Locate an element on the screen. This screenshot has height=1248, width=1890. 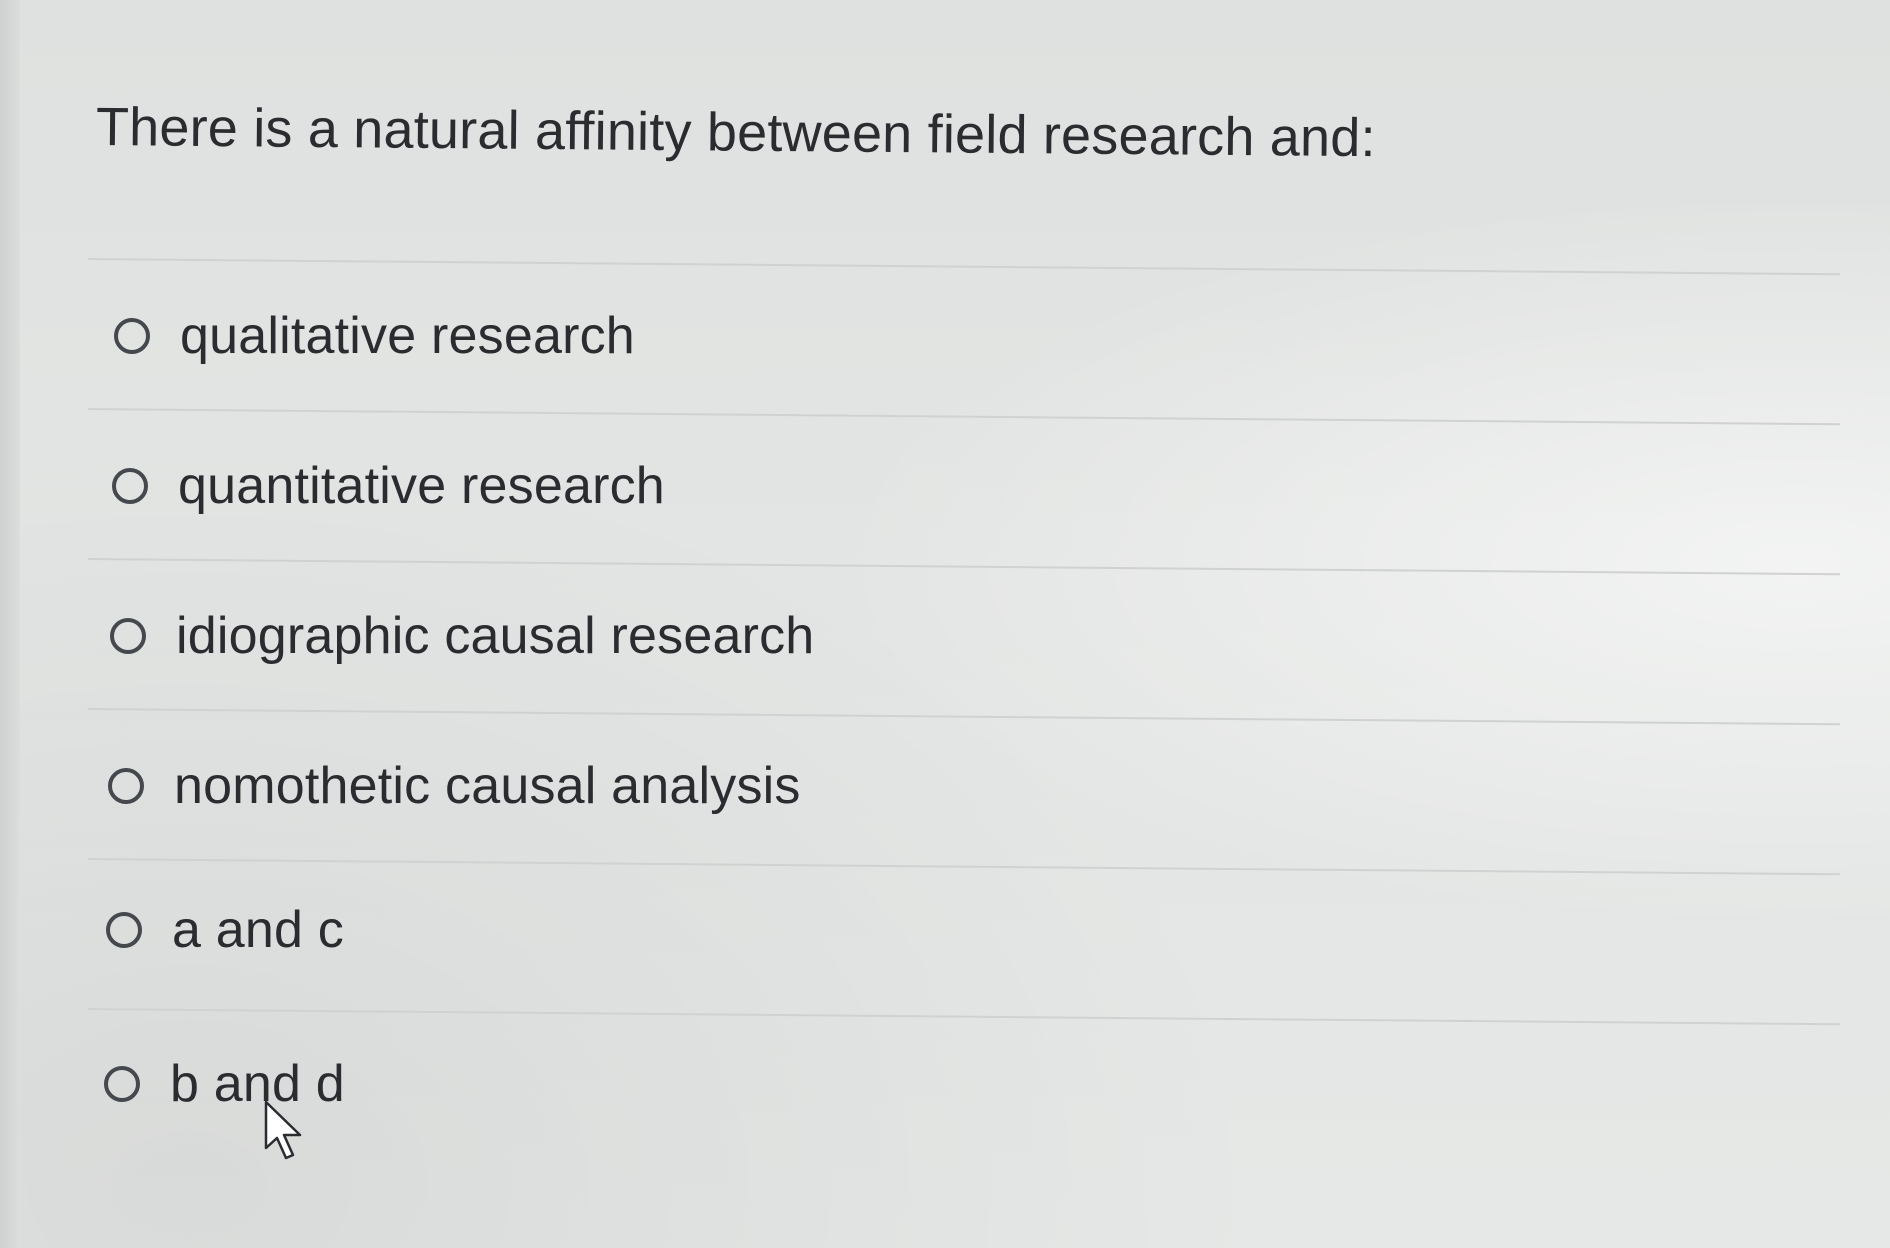
option-idiographic-causal-research: idiographic causal research is located at coordinates (462, 636).